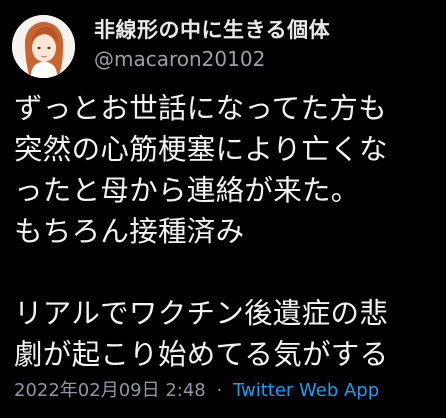 The image size is (446, 418). I want to click on tweet-text-line: 劇が起こり始めてる気がする, so click(201, 354).